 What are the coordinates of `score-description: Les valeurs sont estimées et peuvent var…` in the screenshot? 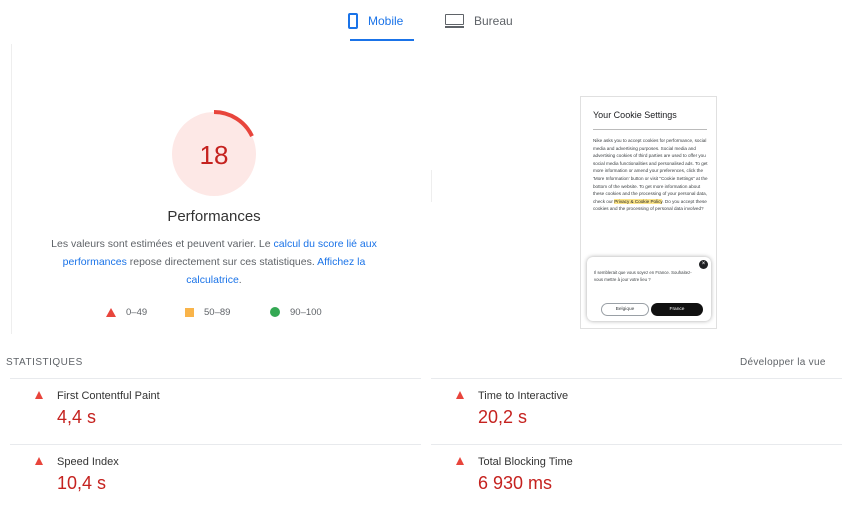 It's located at (214, 262).